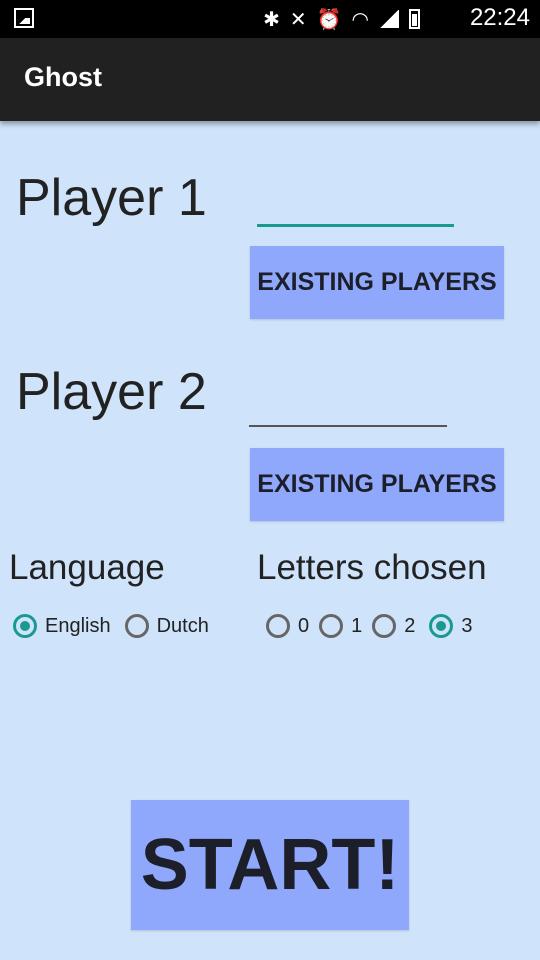  Describe the element at coordinates (389, 19) in the screenshot. I see `signal-icon` at that location.